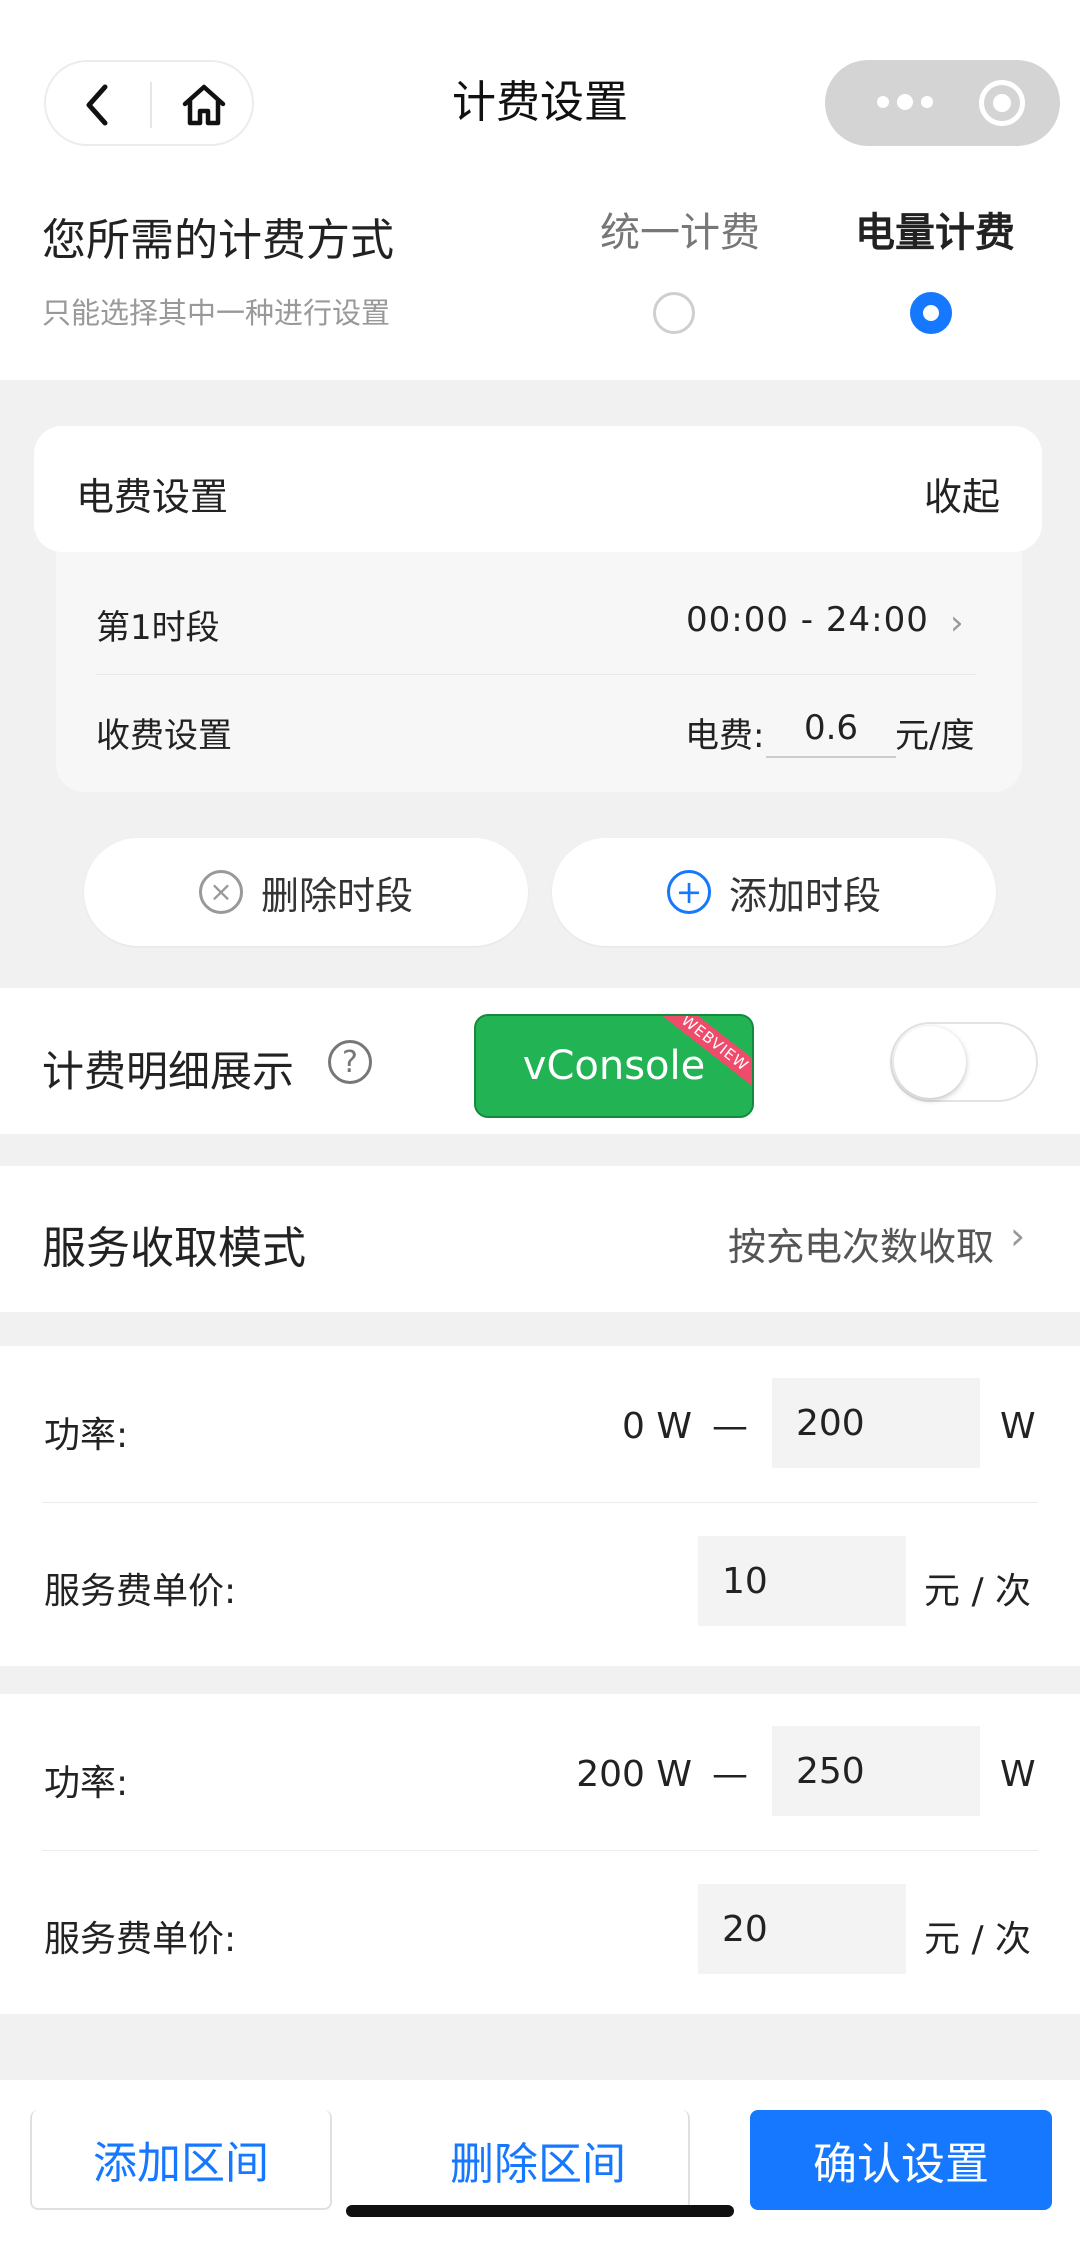 The width and height of the screenshot is (1080, 2241). I want to click on option-energy-label: 电量计费, so click(935, 229).